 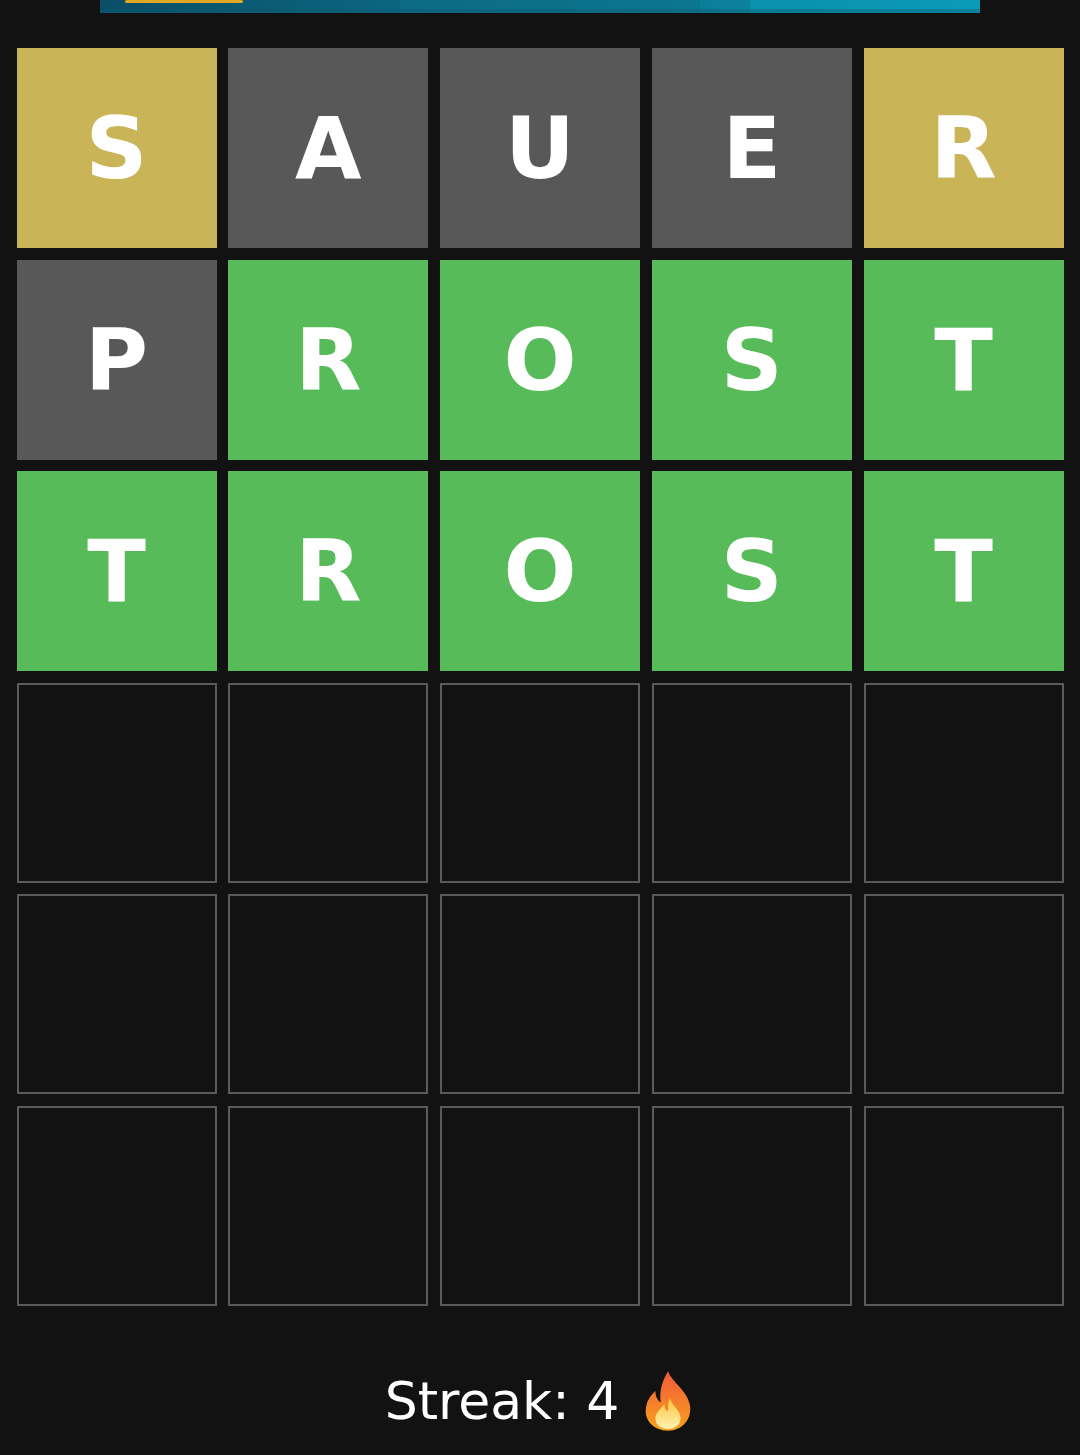 I want to click on letter-tile: U, so click(x=540, y=148).